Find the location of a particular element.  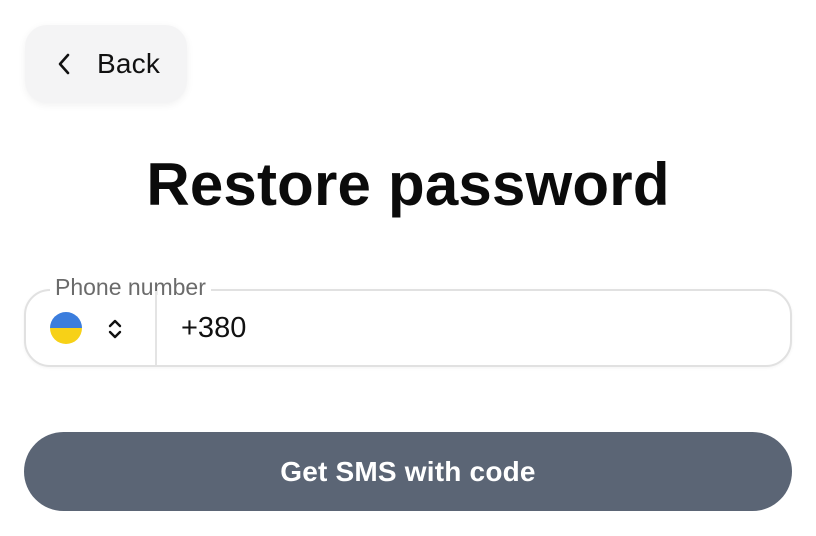

back-label: Back is located at coordinates (129, 63).